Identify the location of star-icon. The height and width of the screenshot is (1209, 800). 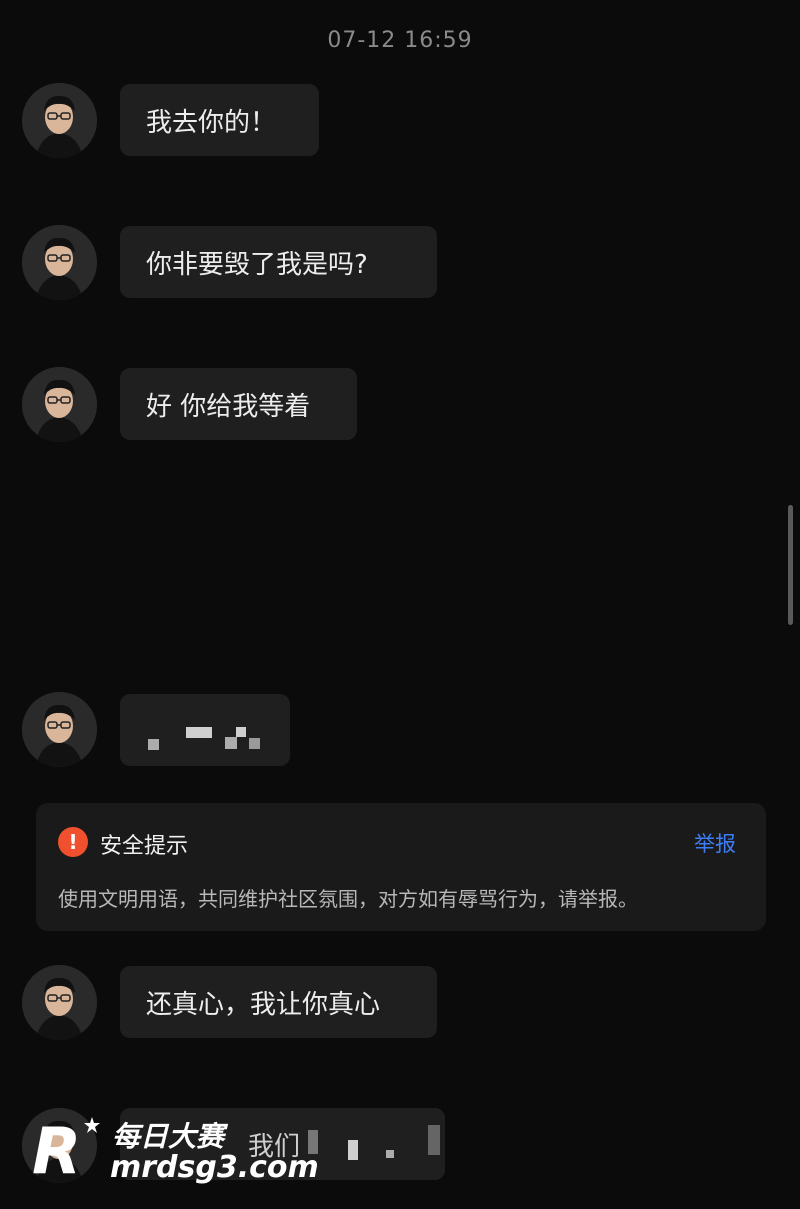
(92, 1125).